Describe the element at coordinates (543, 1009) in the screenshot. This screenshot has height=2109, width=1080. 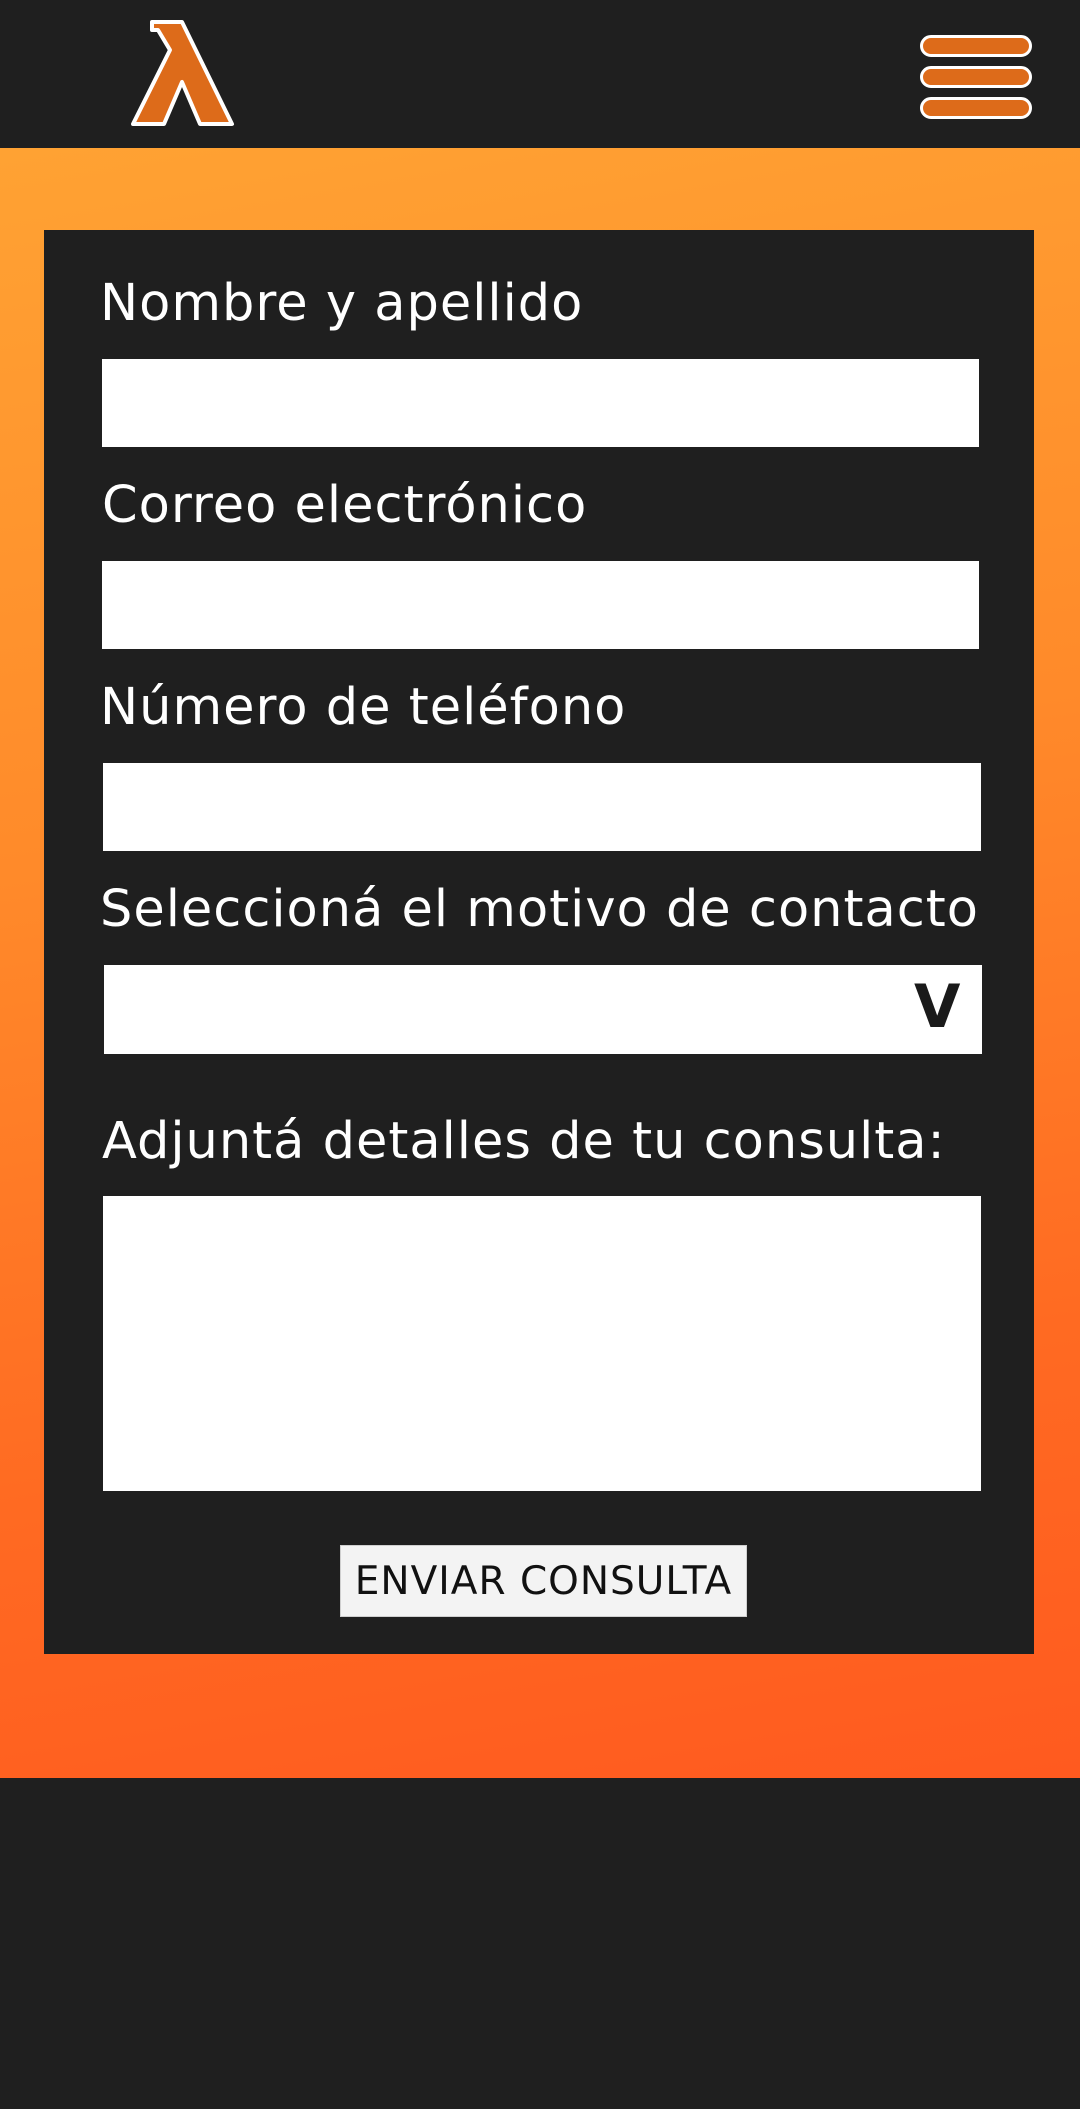
I see `reason-select: V` at that location.